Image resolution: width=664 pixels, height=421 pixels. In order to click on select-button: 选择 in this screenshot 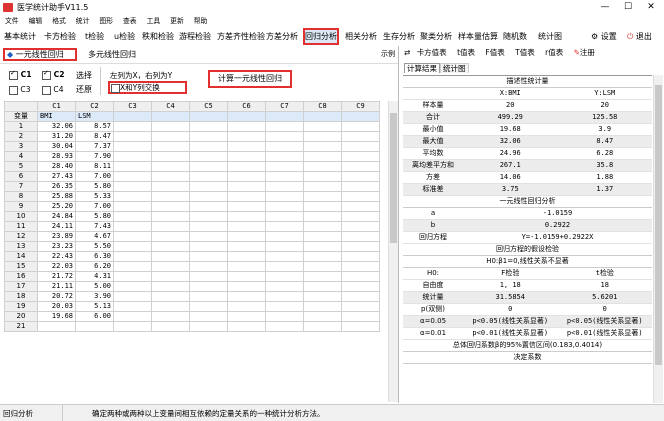, I will do `click(84, 75)`.